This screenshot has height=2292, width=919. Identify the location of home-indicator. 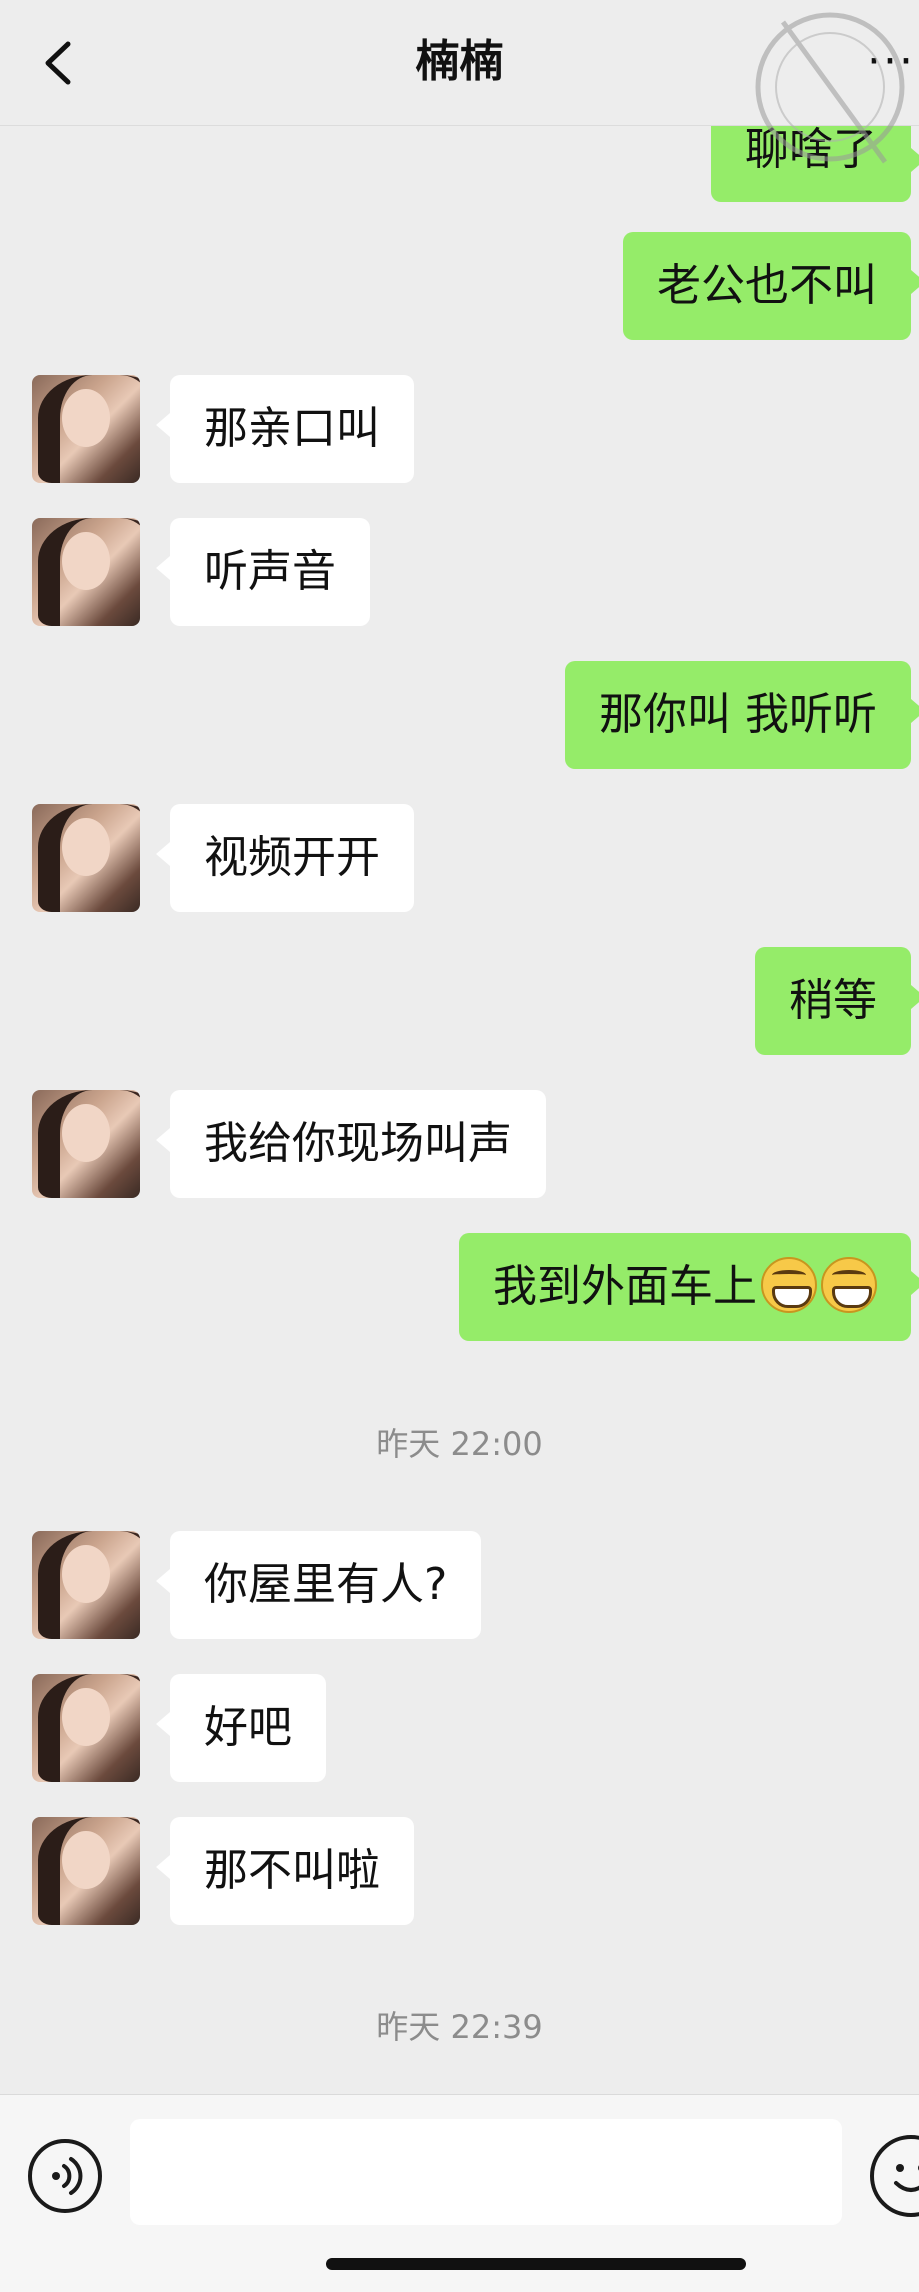
(536, 2264).